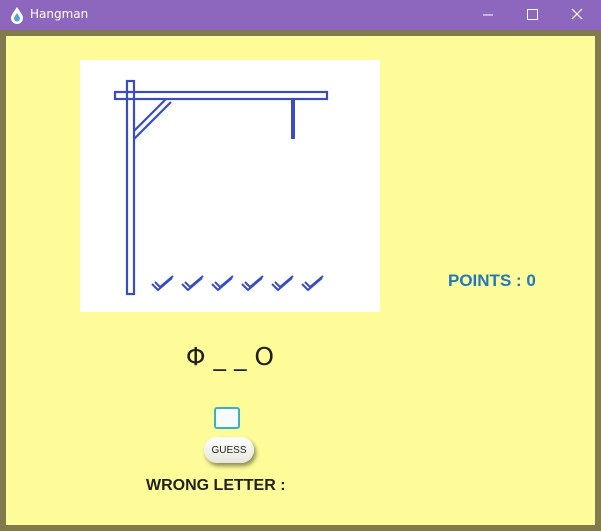  I want to click on points-label: POINTS : 0, so click(492, 280).